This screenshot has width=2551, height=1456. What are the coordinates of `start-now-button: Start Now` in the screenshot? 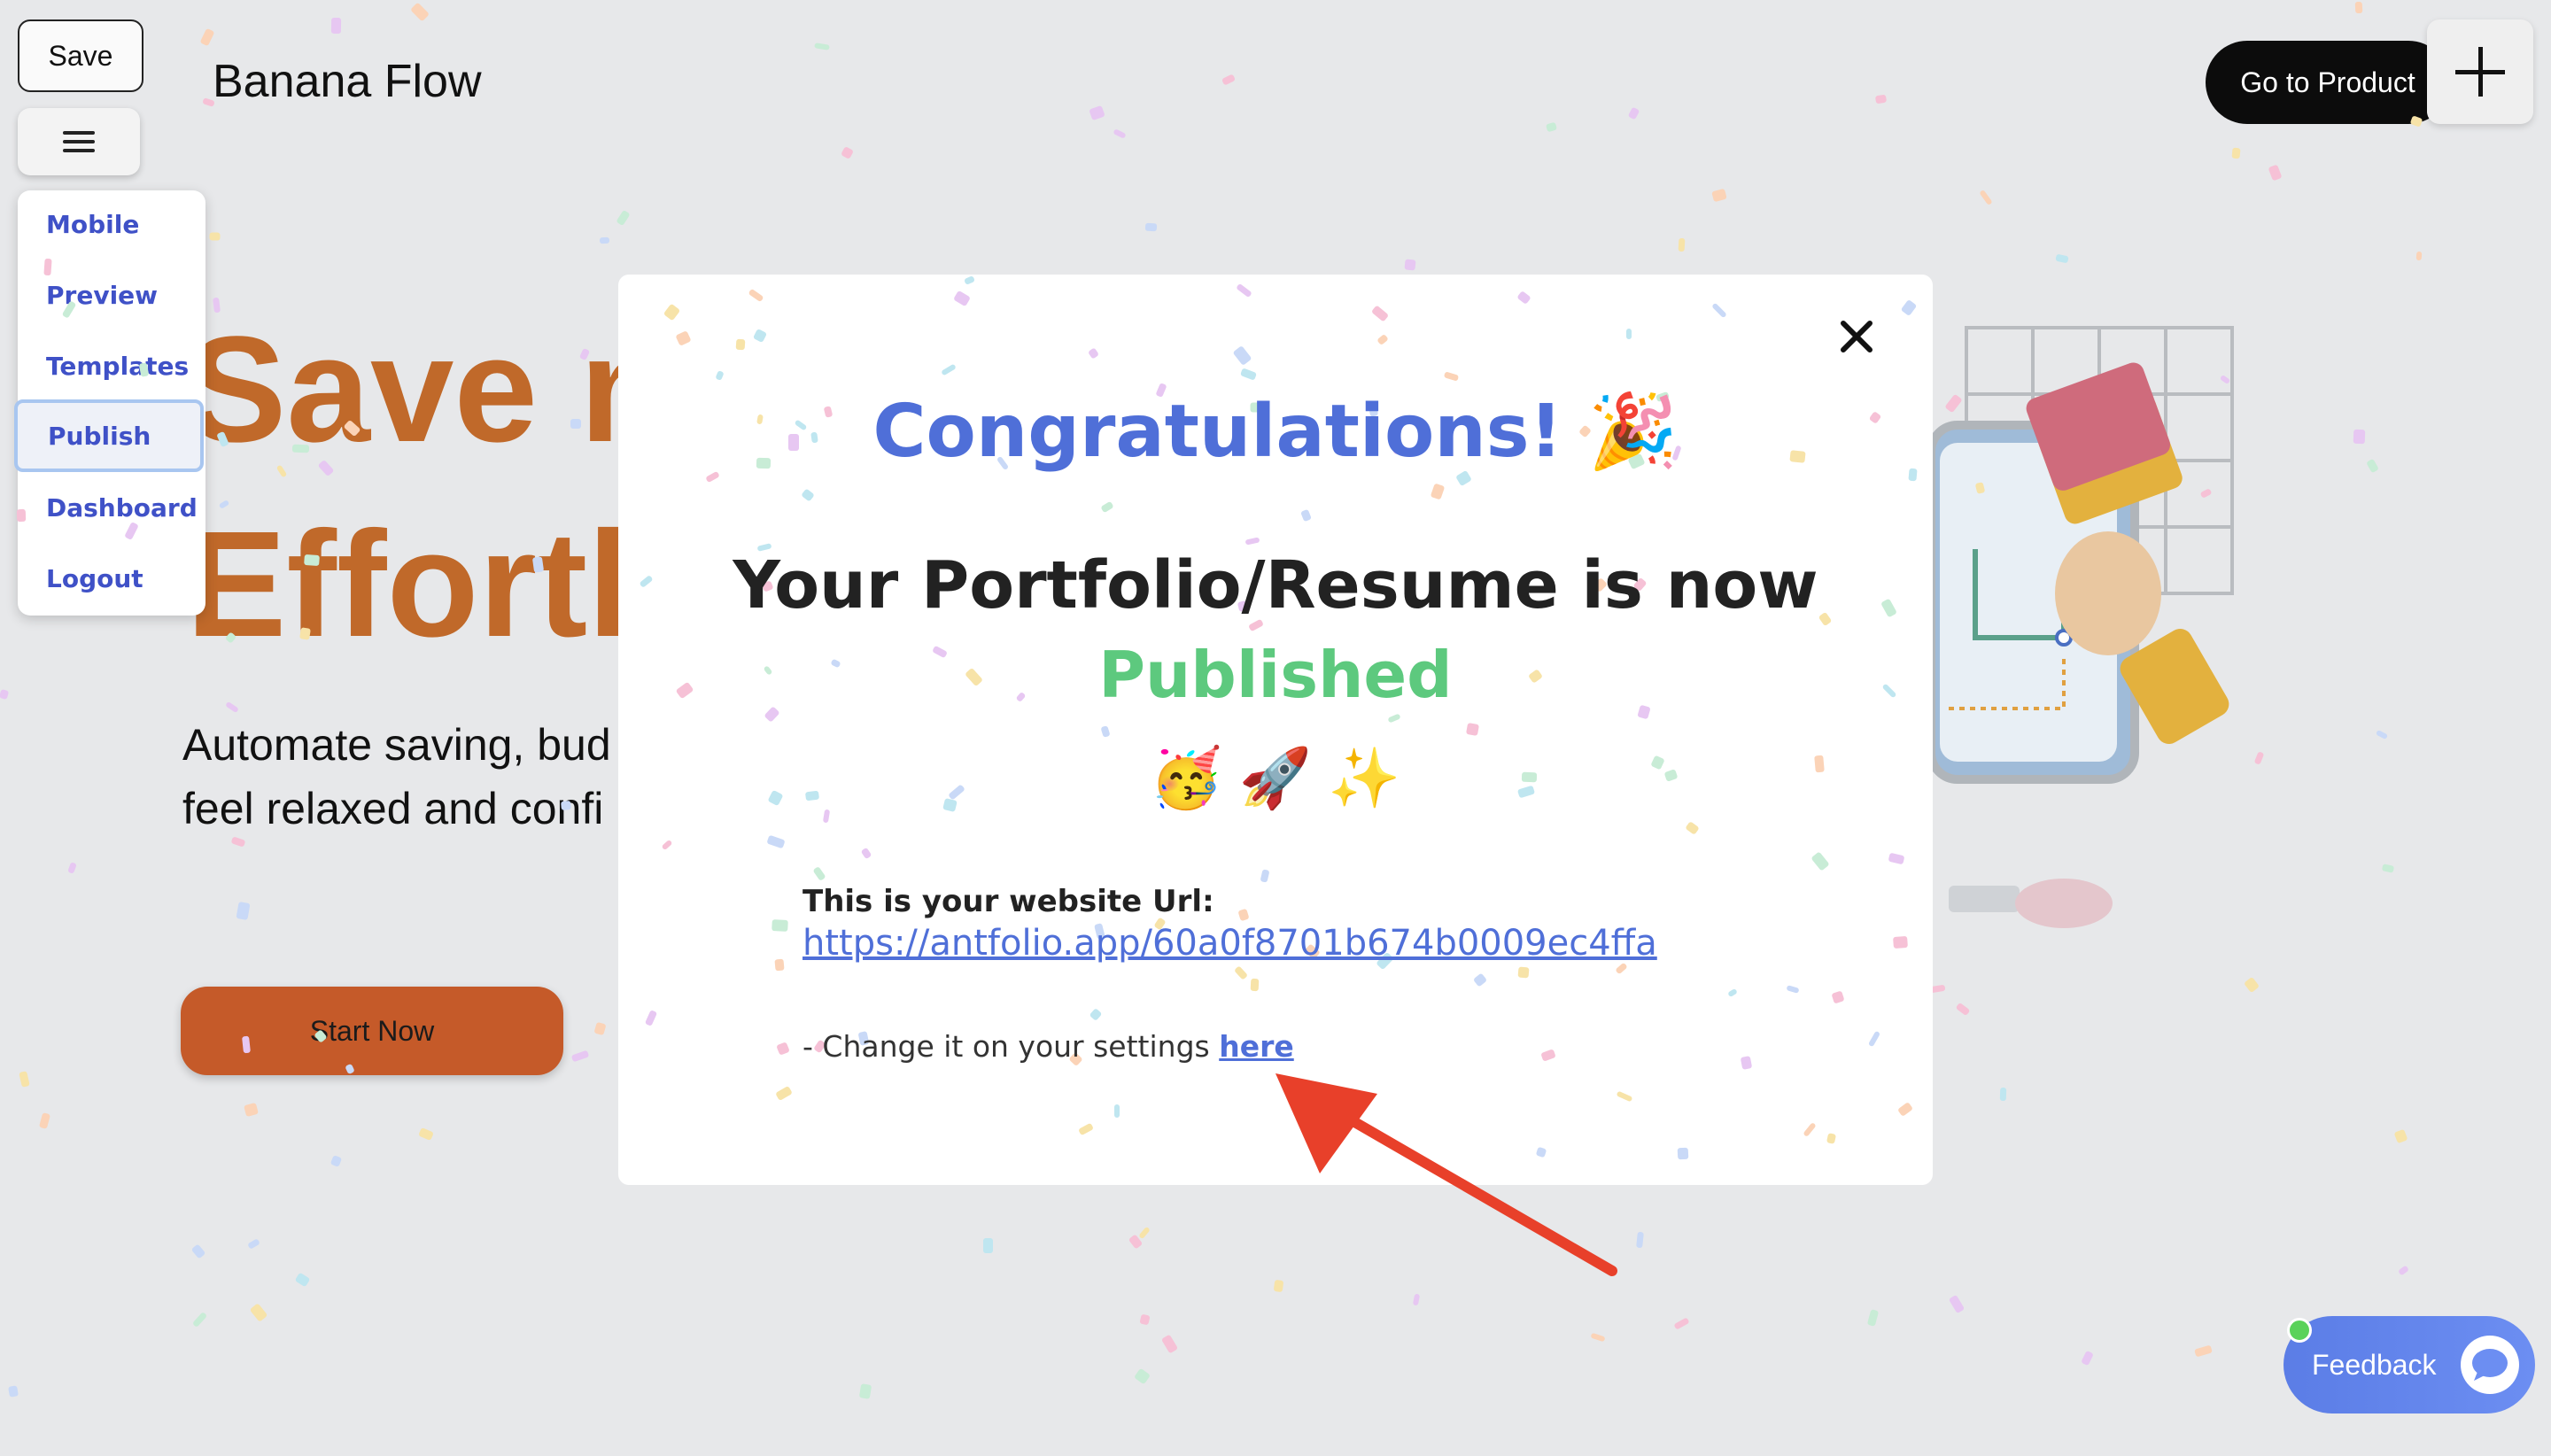 It's located at (372, 1031).